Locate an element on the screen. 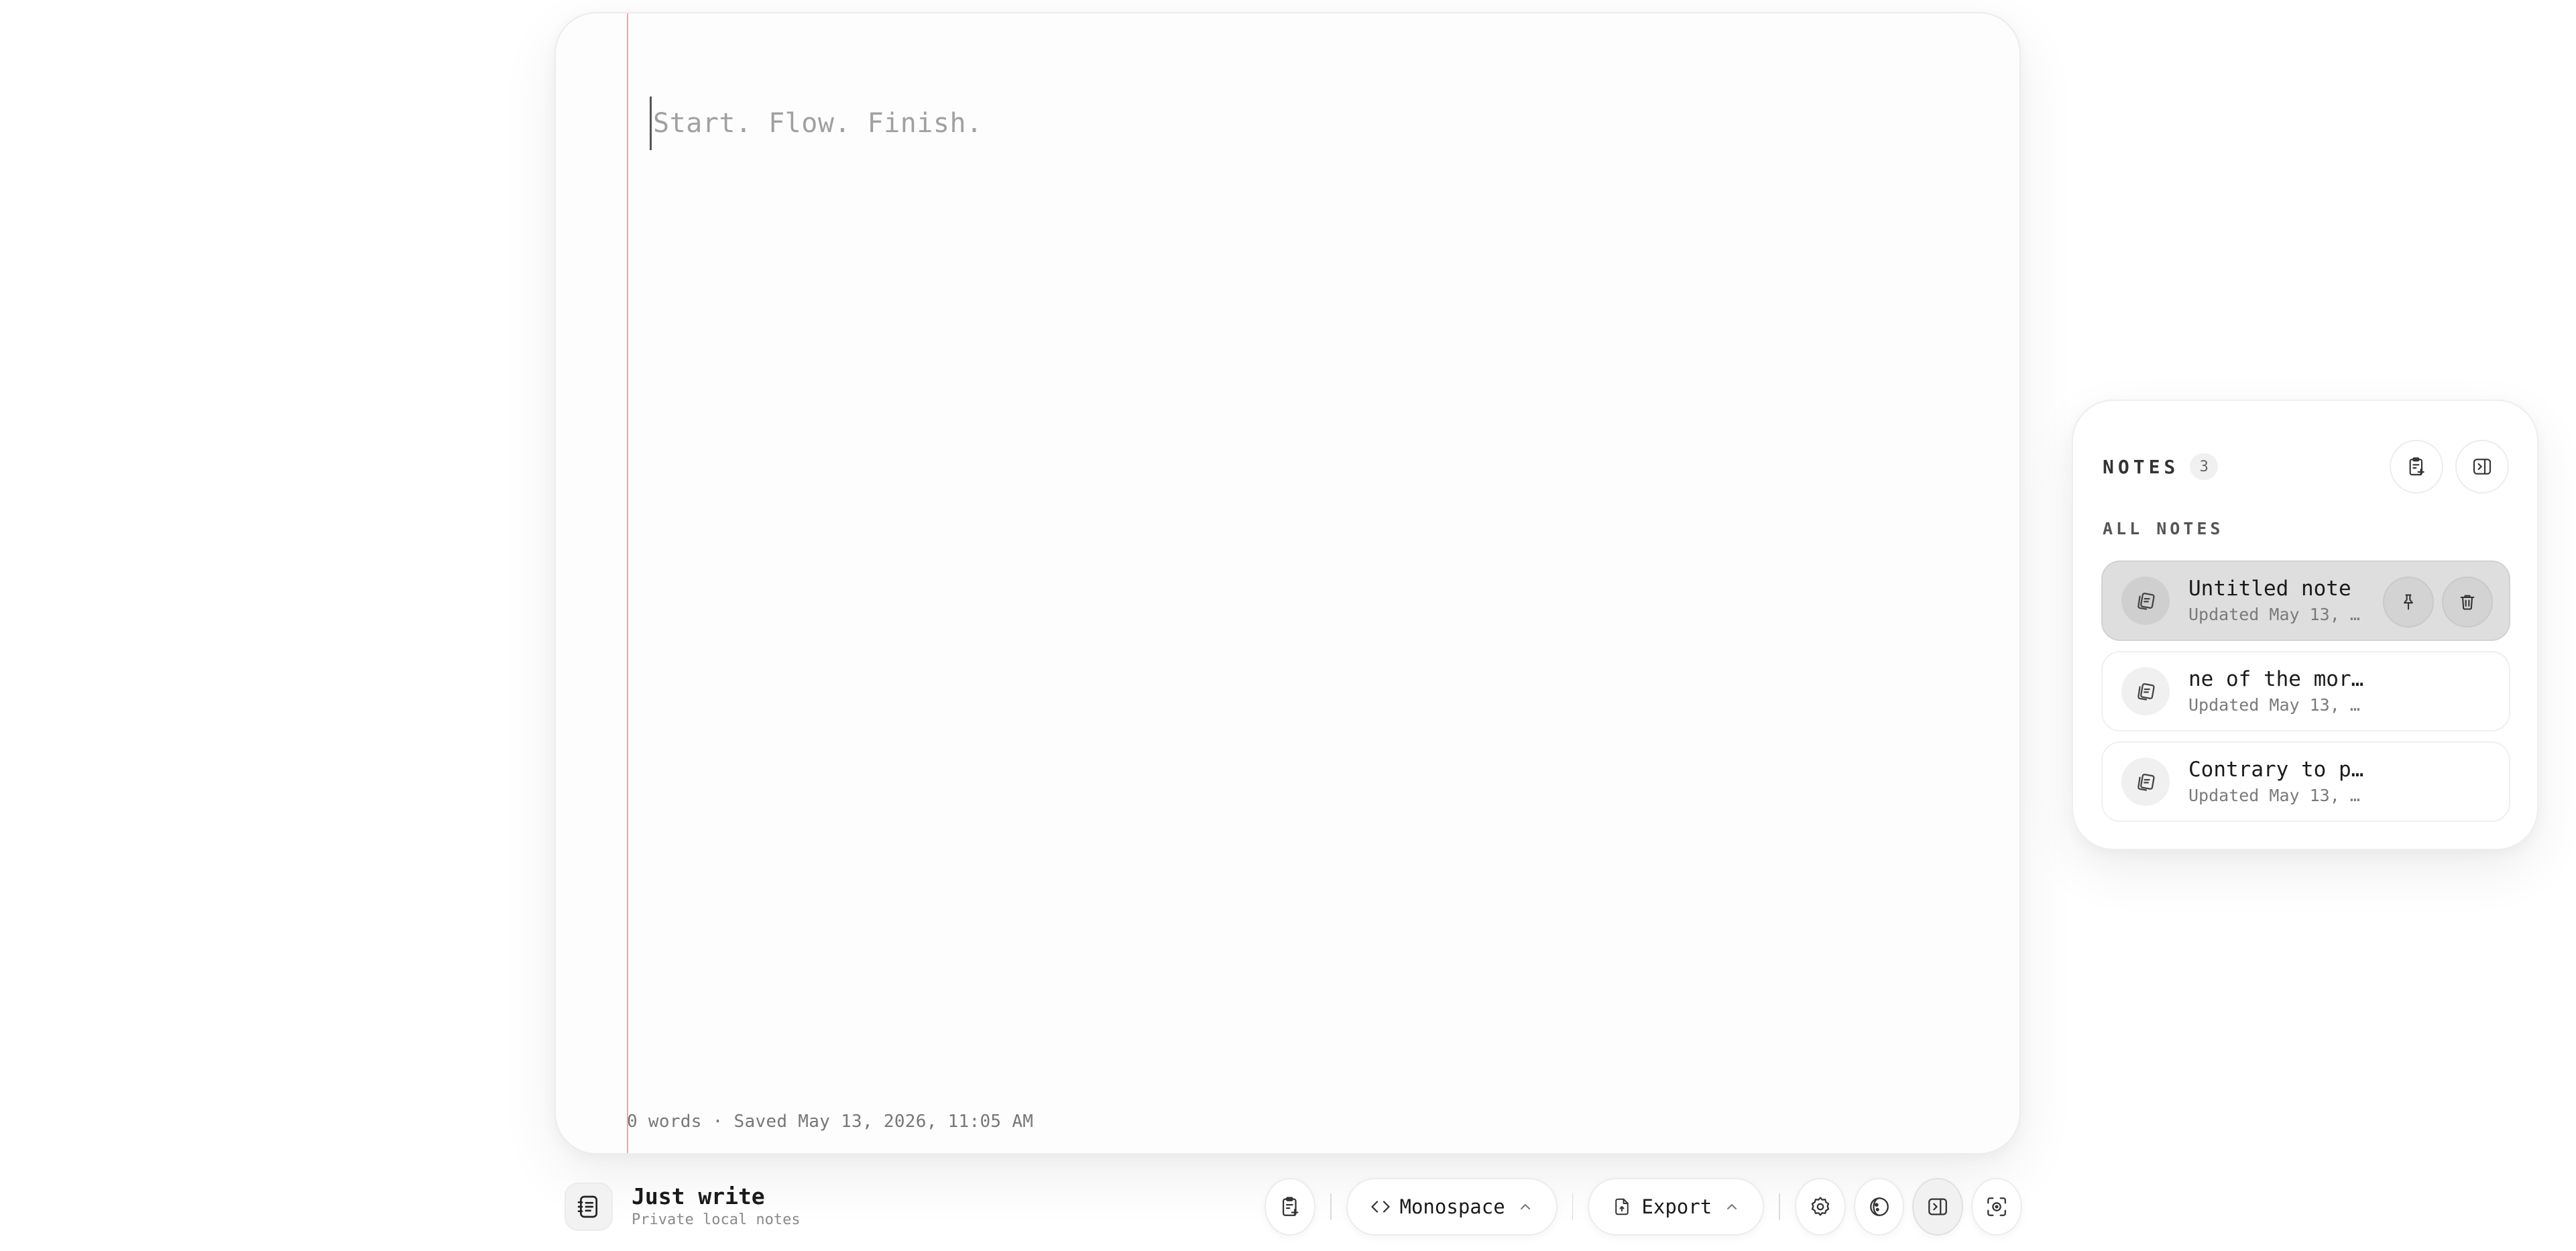 The image size is (2576, 1251). export-label: Export is located at coordinates (1676, 1206).